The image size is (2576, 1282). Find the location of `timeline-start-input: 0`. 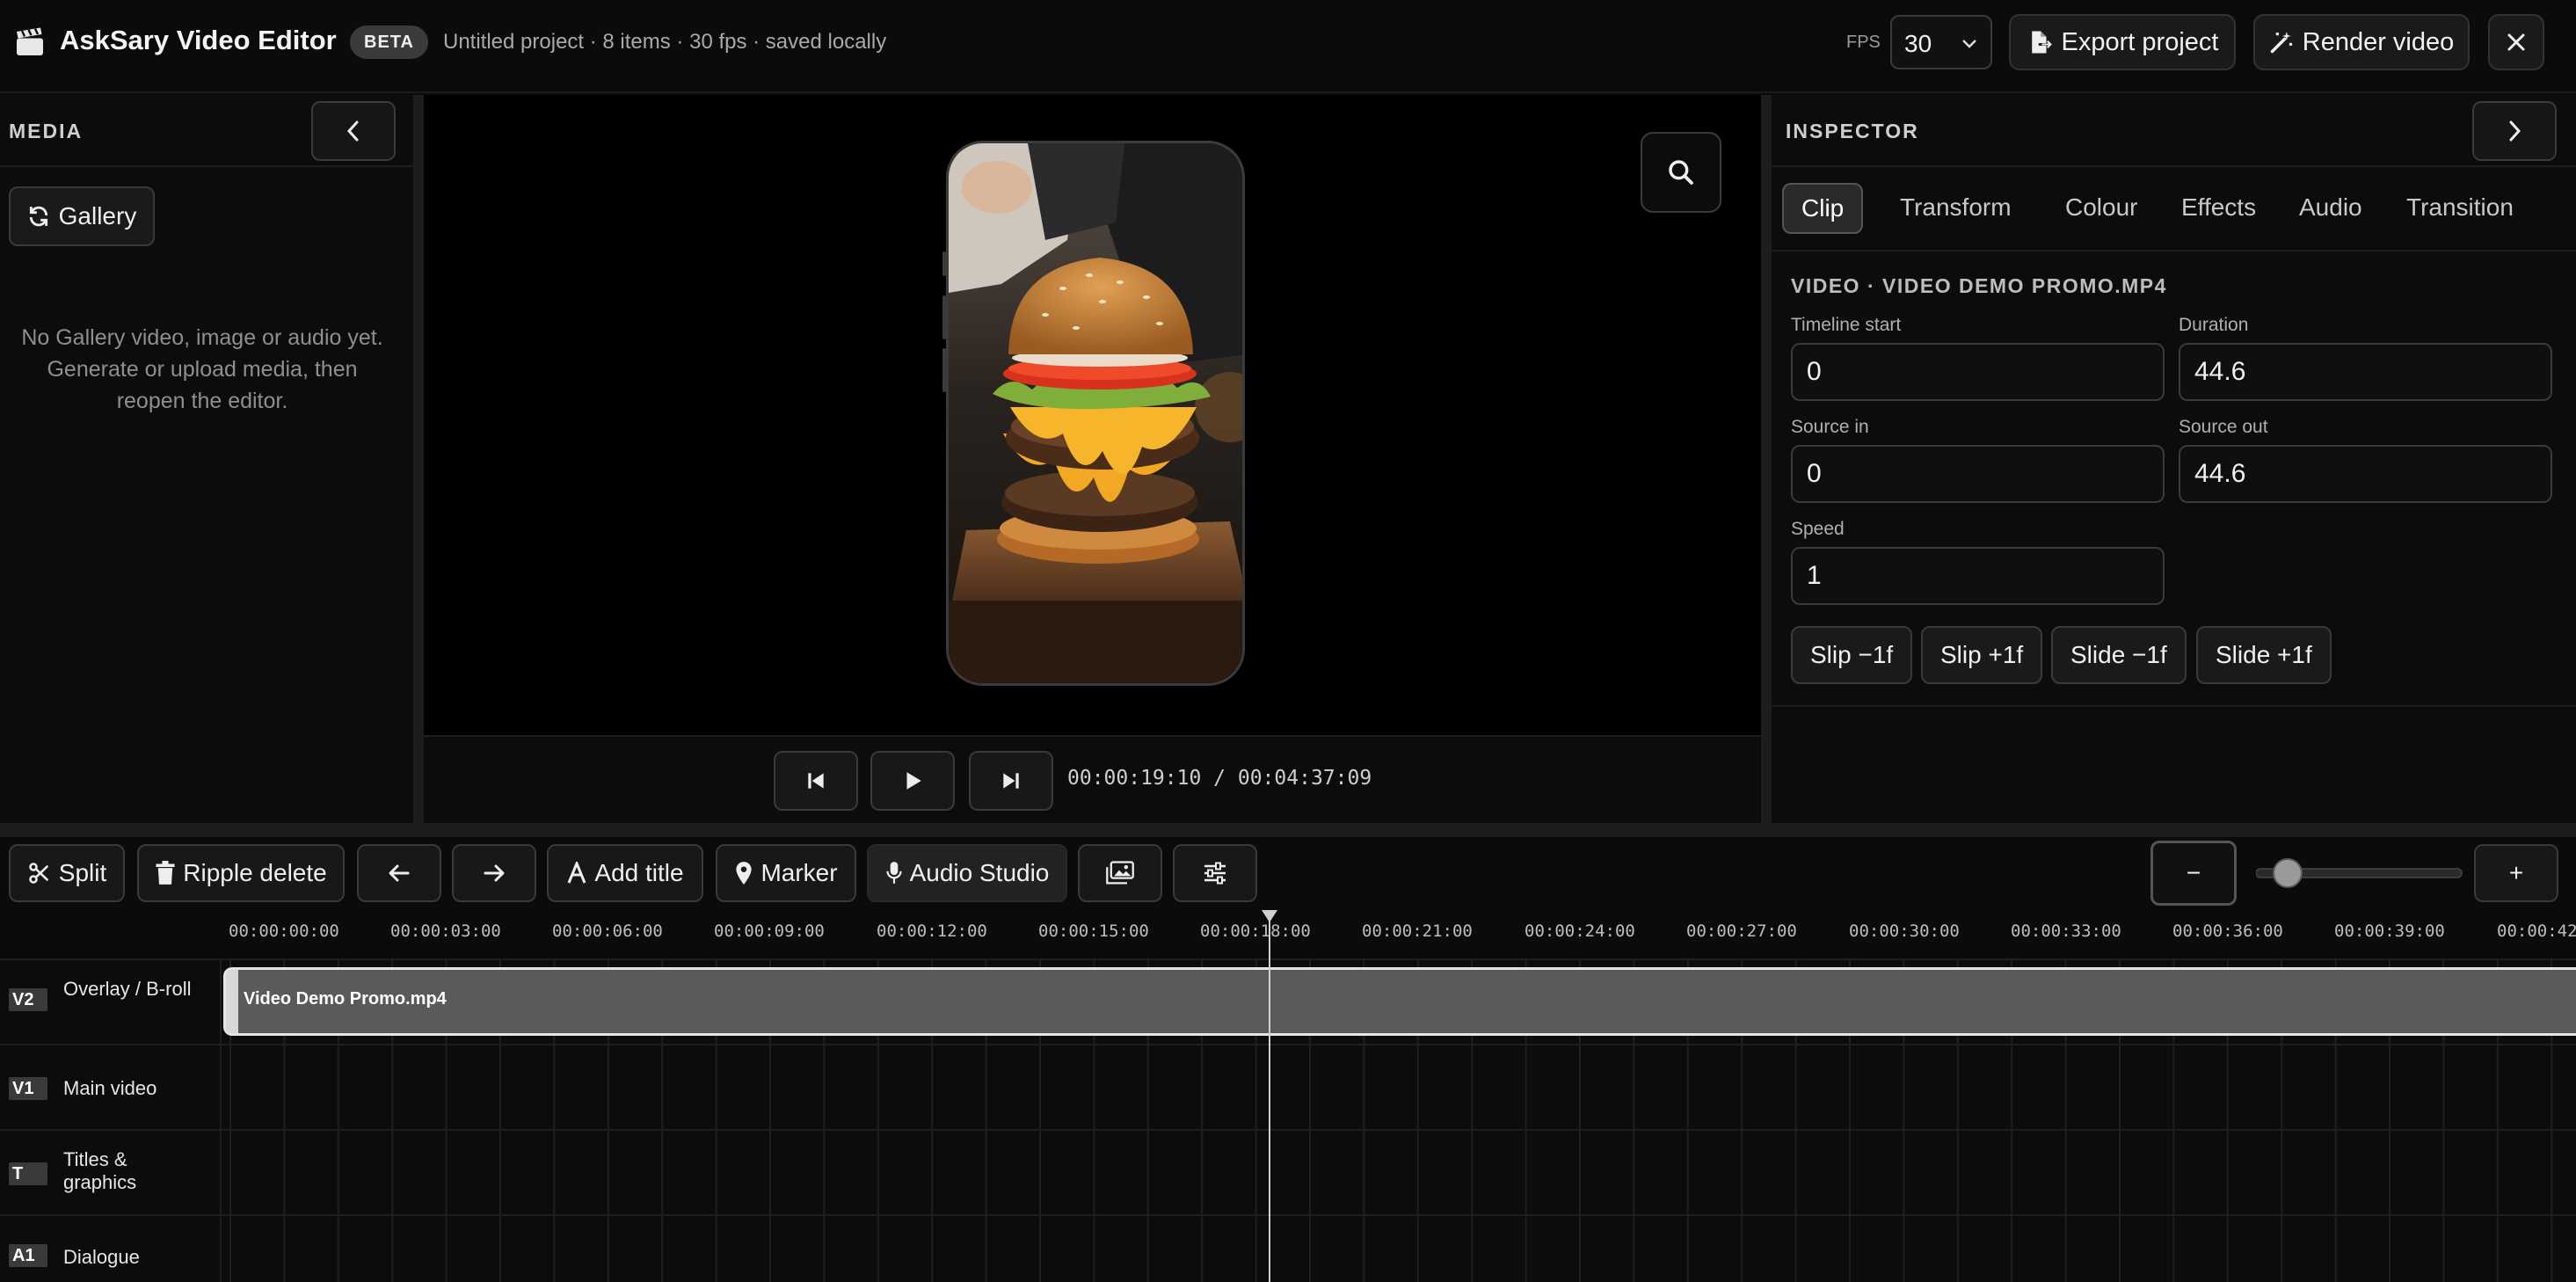

timeline-start-input: 0 is located at coordinates (1978, 372).